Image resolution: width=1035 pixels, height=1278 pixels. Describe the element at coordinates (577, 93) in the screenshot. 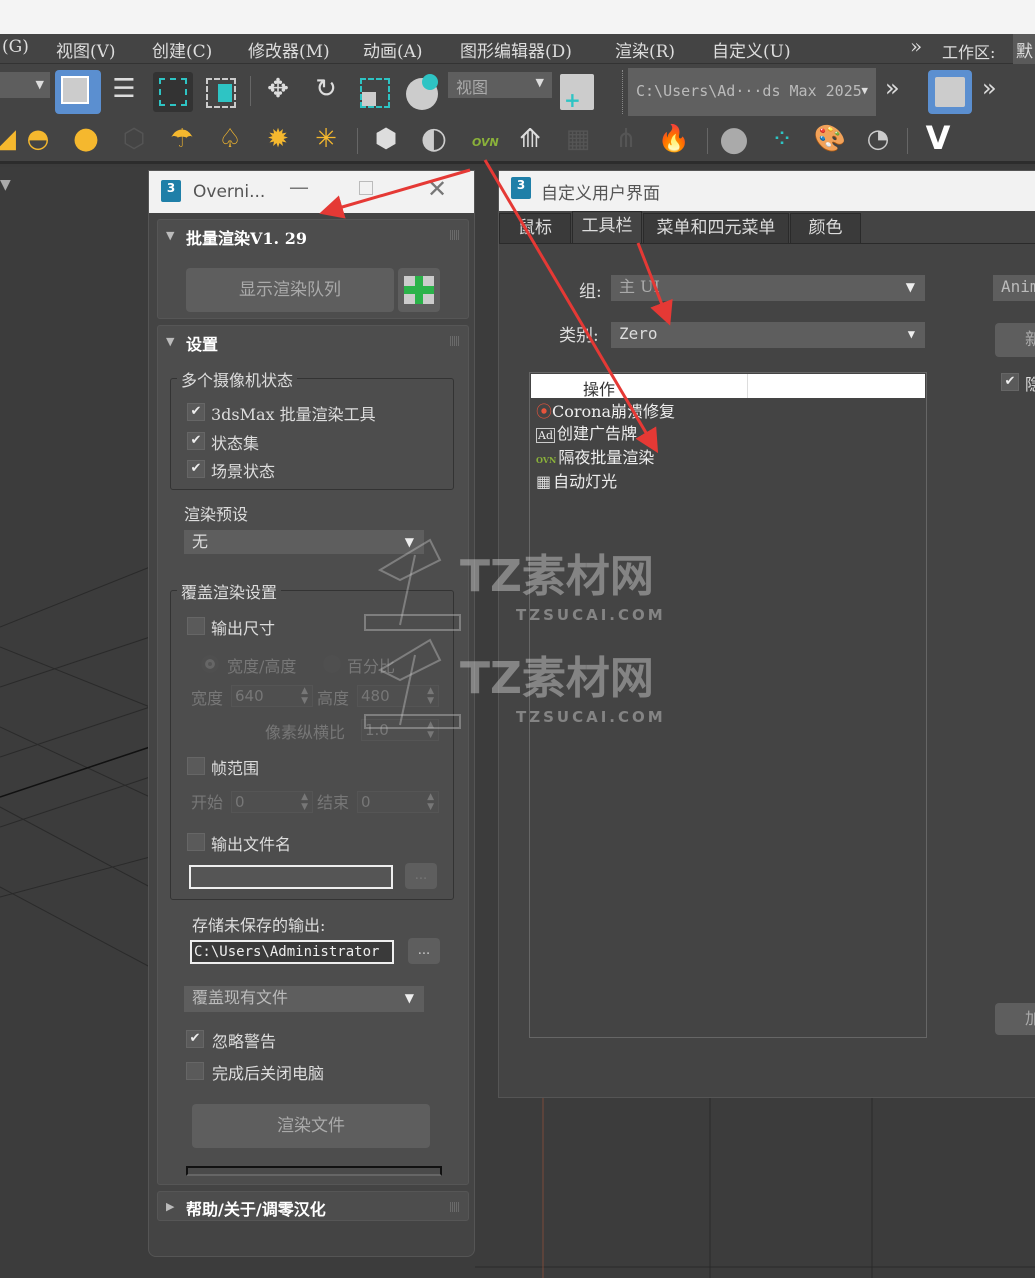

I see `pivot-center-icon: +` at that location.